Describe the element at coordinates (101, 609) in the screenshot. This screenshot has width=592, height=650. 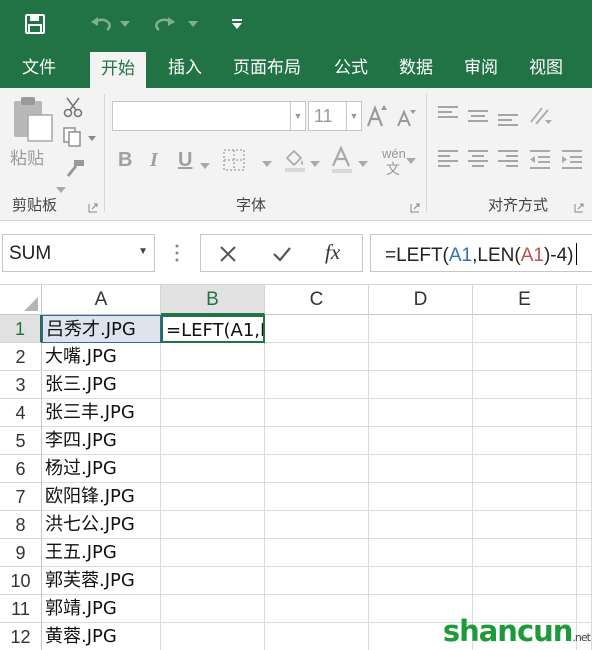
I see `cell-a: 郭靖.JPG` at that location.